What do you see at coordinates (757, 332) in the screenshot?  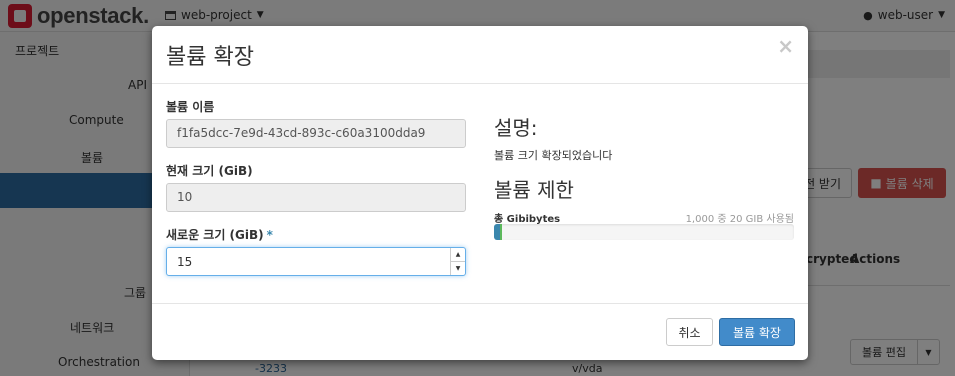 I see `extend-volume-button: 볼륨 확장` at bounding box center [757, 332].